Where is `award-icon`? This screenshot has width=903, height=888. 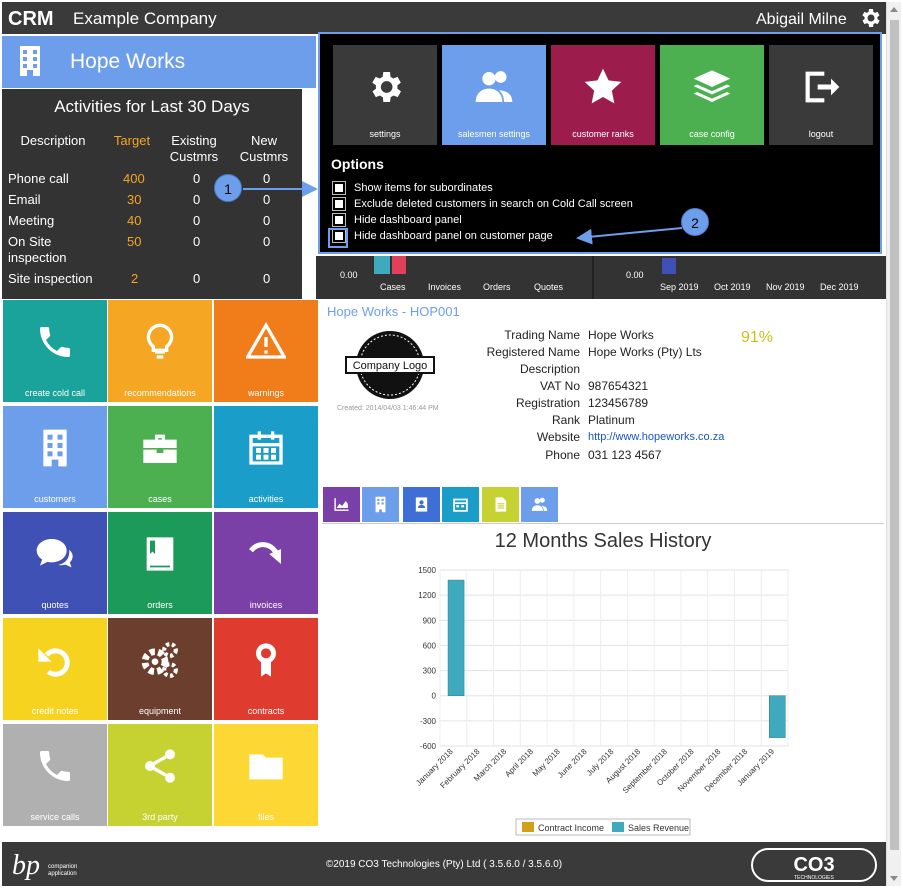
award-icon is located at coordinates (266, 660).